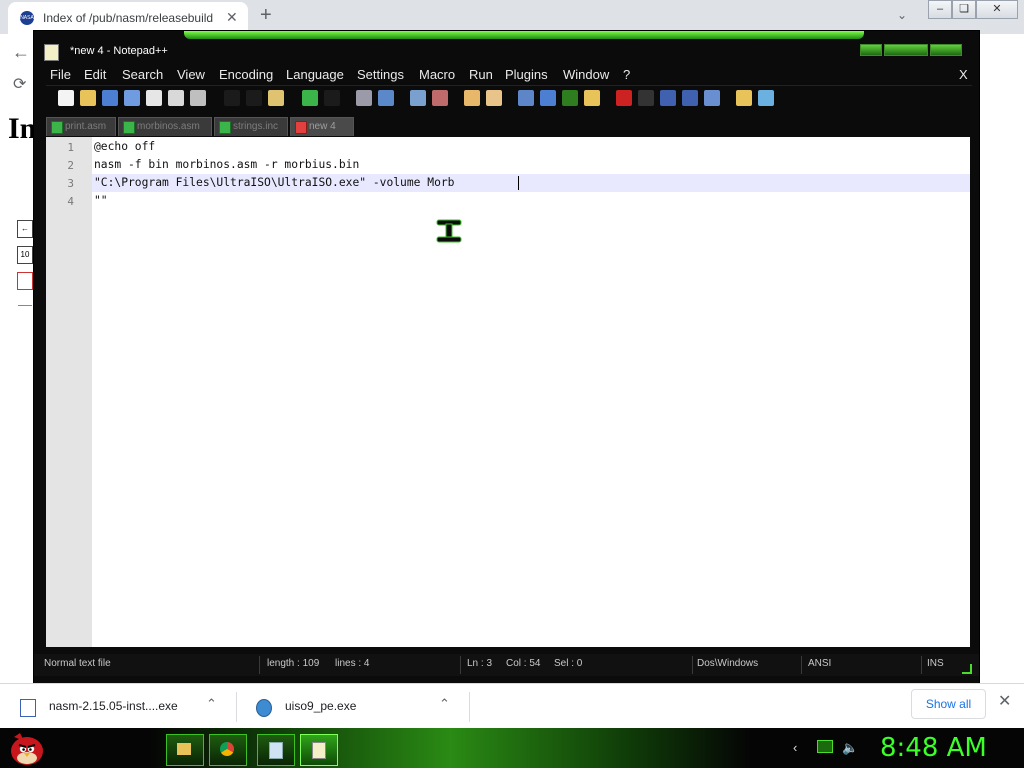 The image size is (1024, 768). Describe the element at coordinates (25, 281) in the screenshot. I see `file-icon` at that location.